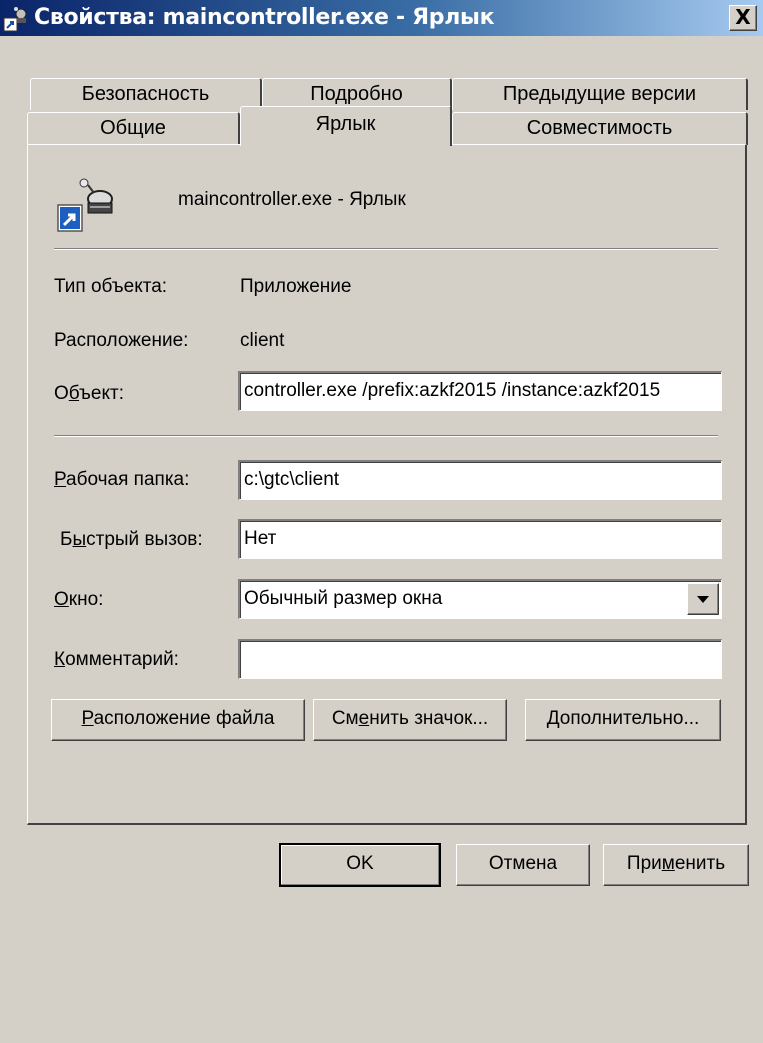  I want to click on comment-input, so click(480, 659).